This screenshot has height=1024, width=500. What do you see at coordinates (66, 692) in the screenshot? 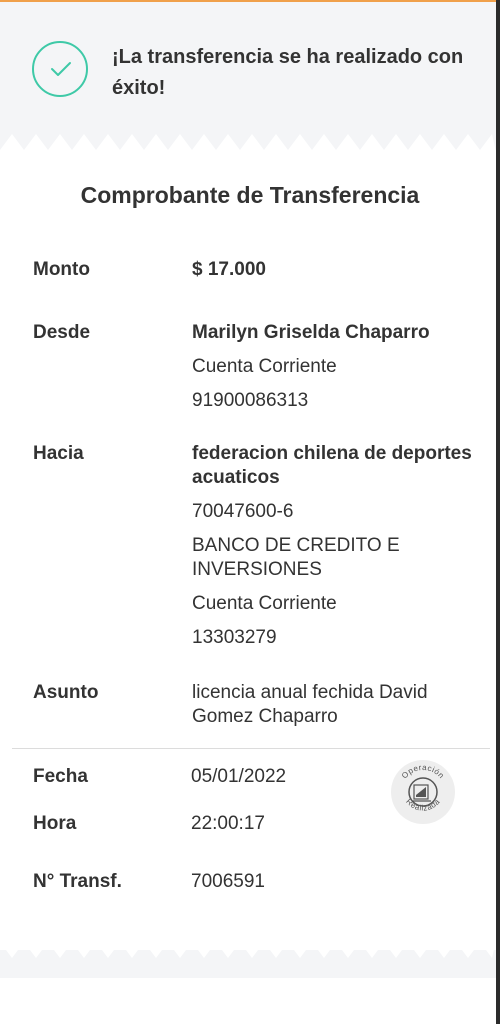
I see `asunto-label: Asunto` at bounding box center [66, 692].